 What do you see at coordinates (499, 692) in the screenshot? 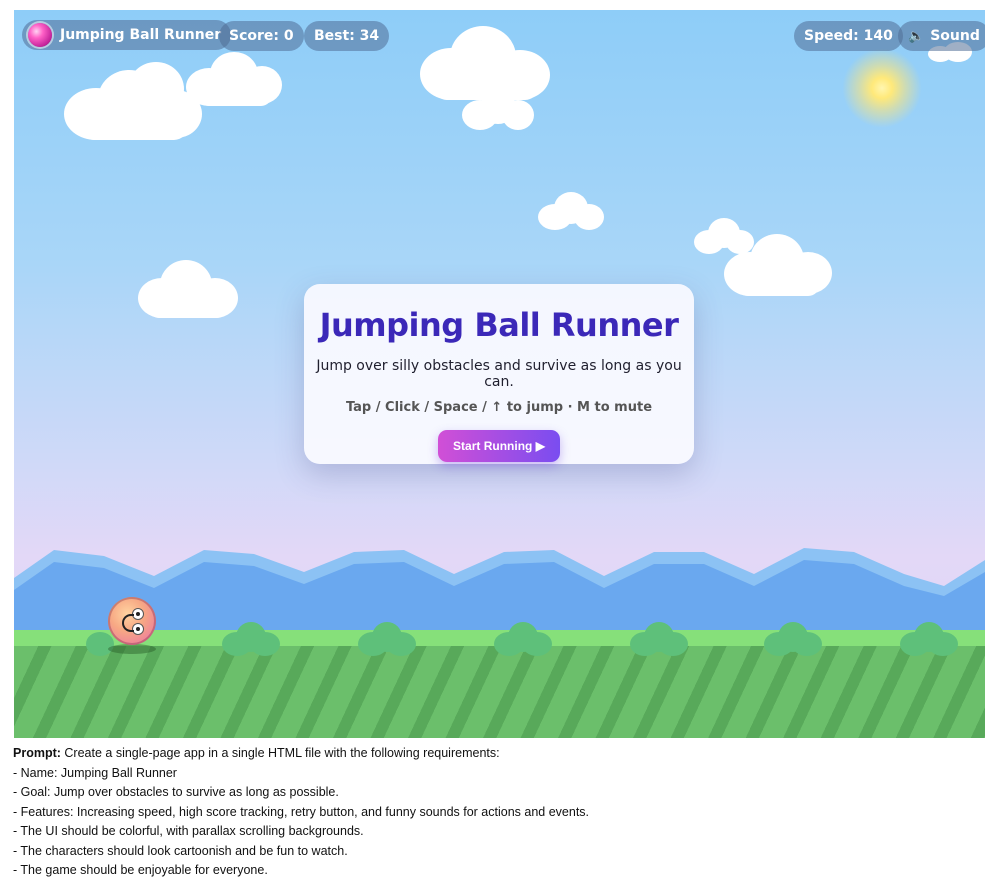
I see `ground` at bounding box center [499, 692].